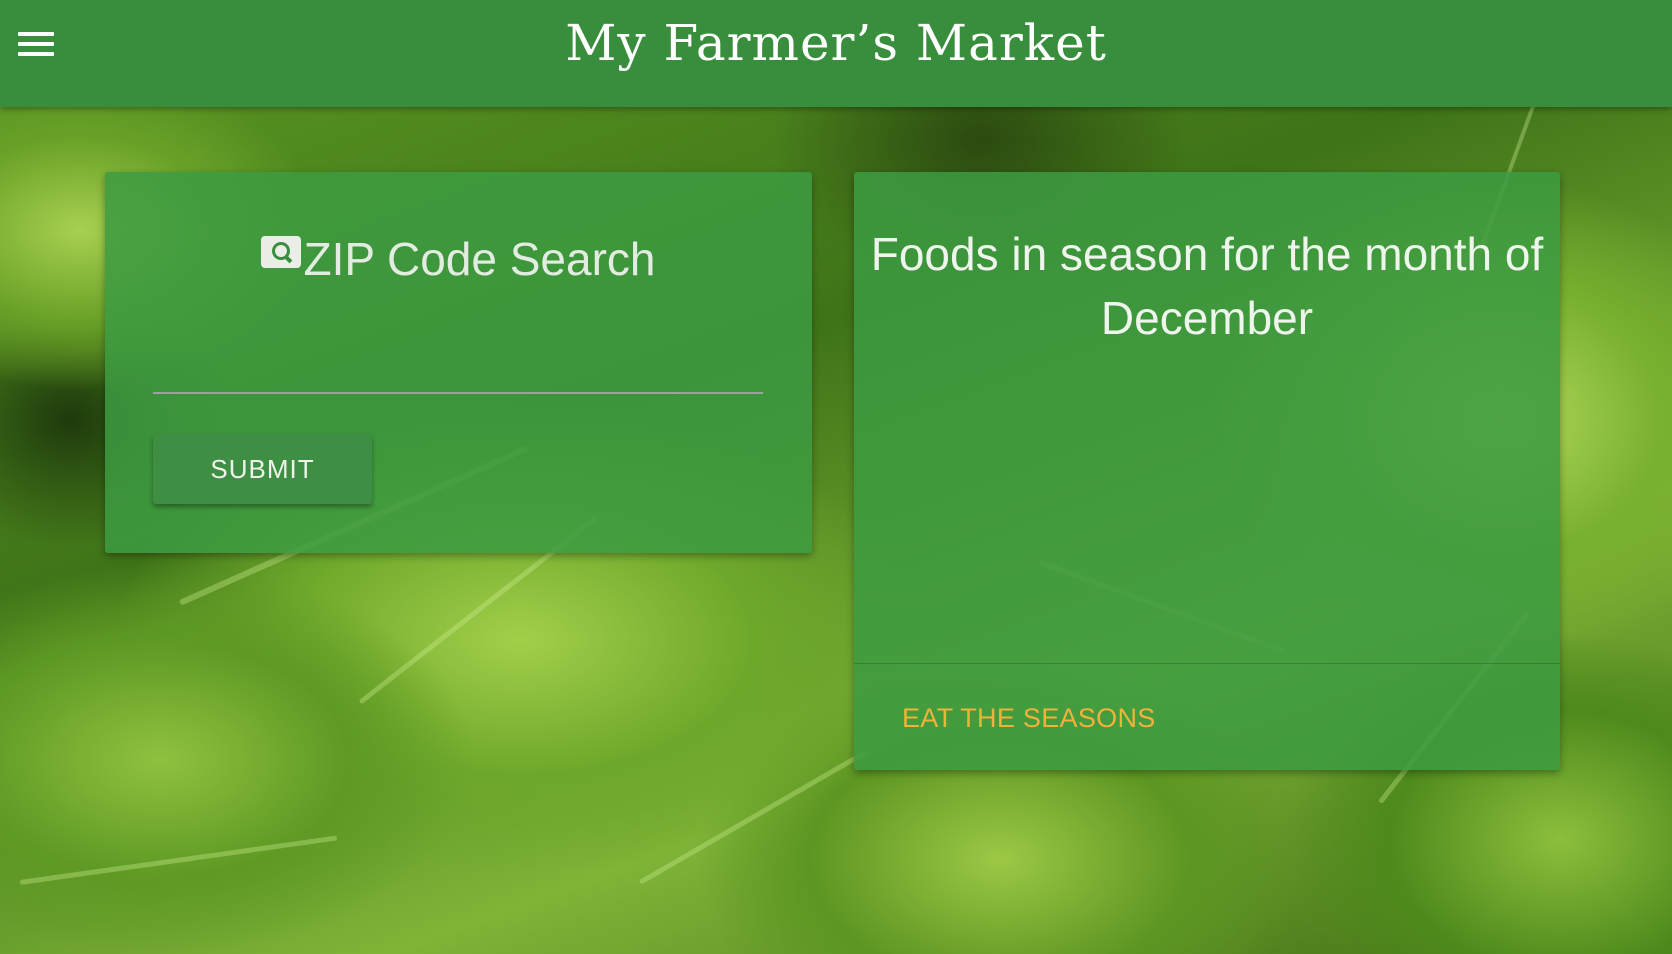 The image size is (1672, 954). What do you see at coordinates (1207, 663) in the screenshot?
I see `card-divider` at bounding box center [1207, 663].